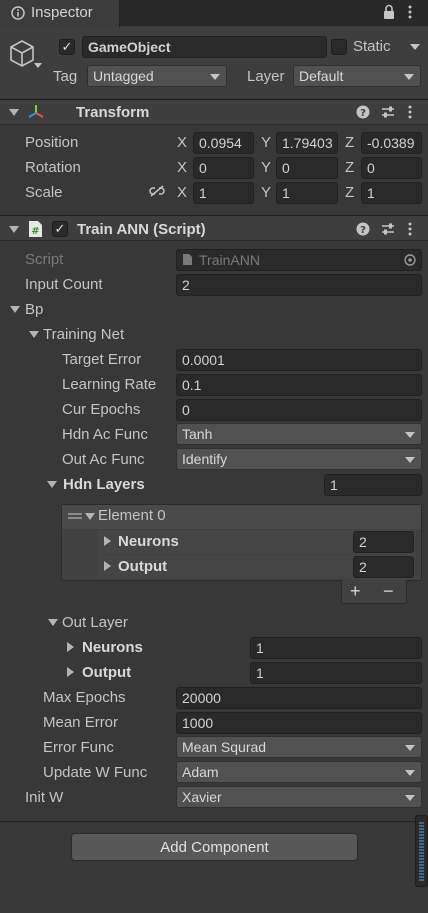  Describe the element at coordinates (299, 285) in the screenshot. I see `input-count-field: 2` at that location.